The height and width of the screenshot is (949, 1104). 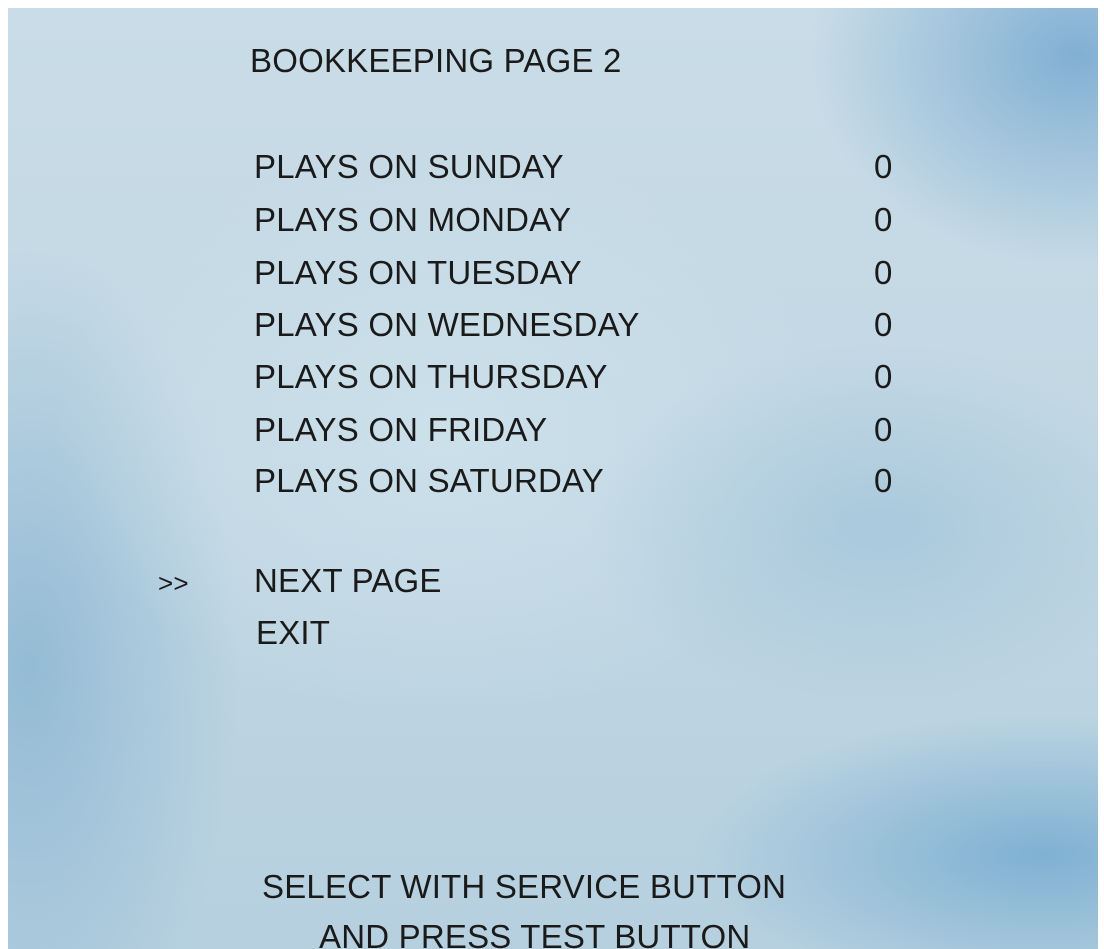 What do you see at coordinates (348, 580) in the screenshot?
I see `next-page-option: NEXT PAGE` at bounding box center [348, 580].